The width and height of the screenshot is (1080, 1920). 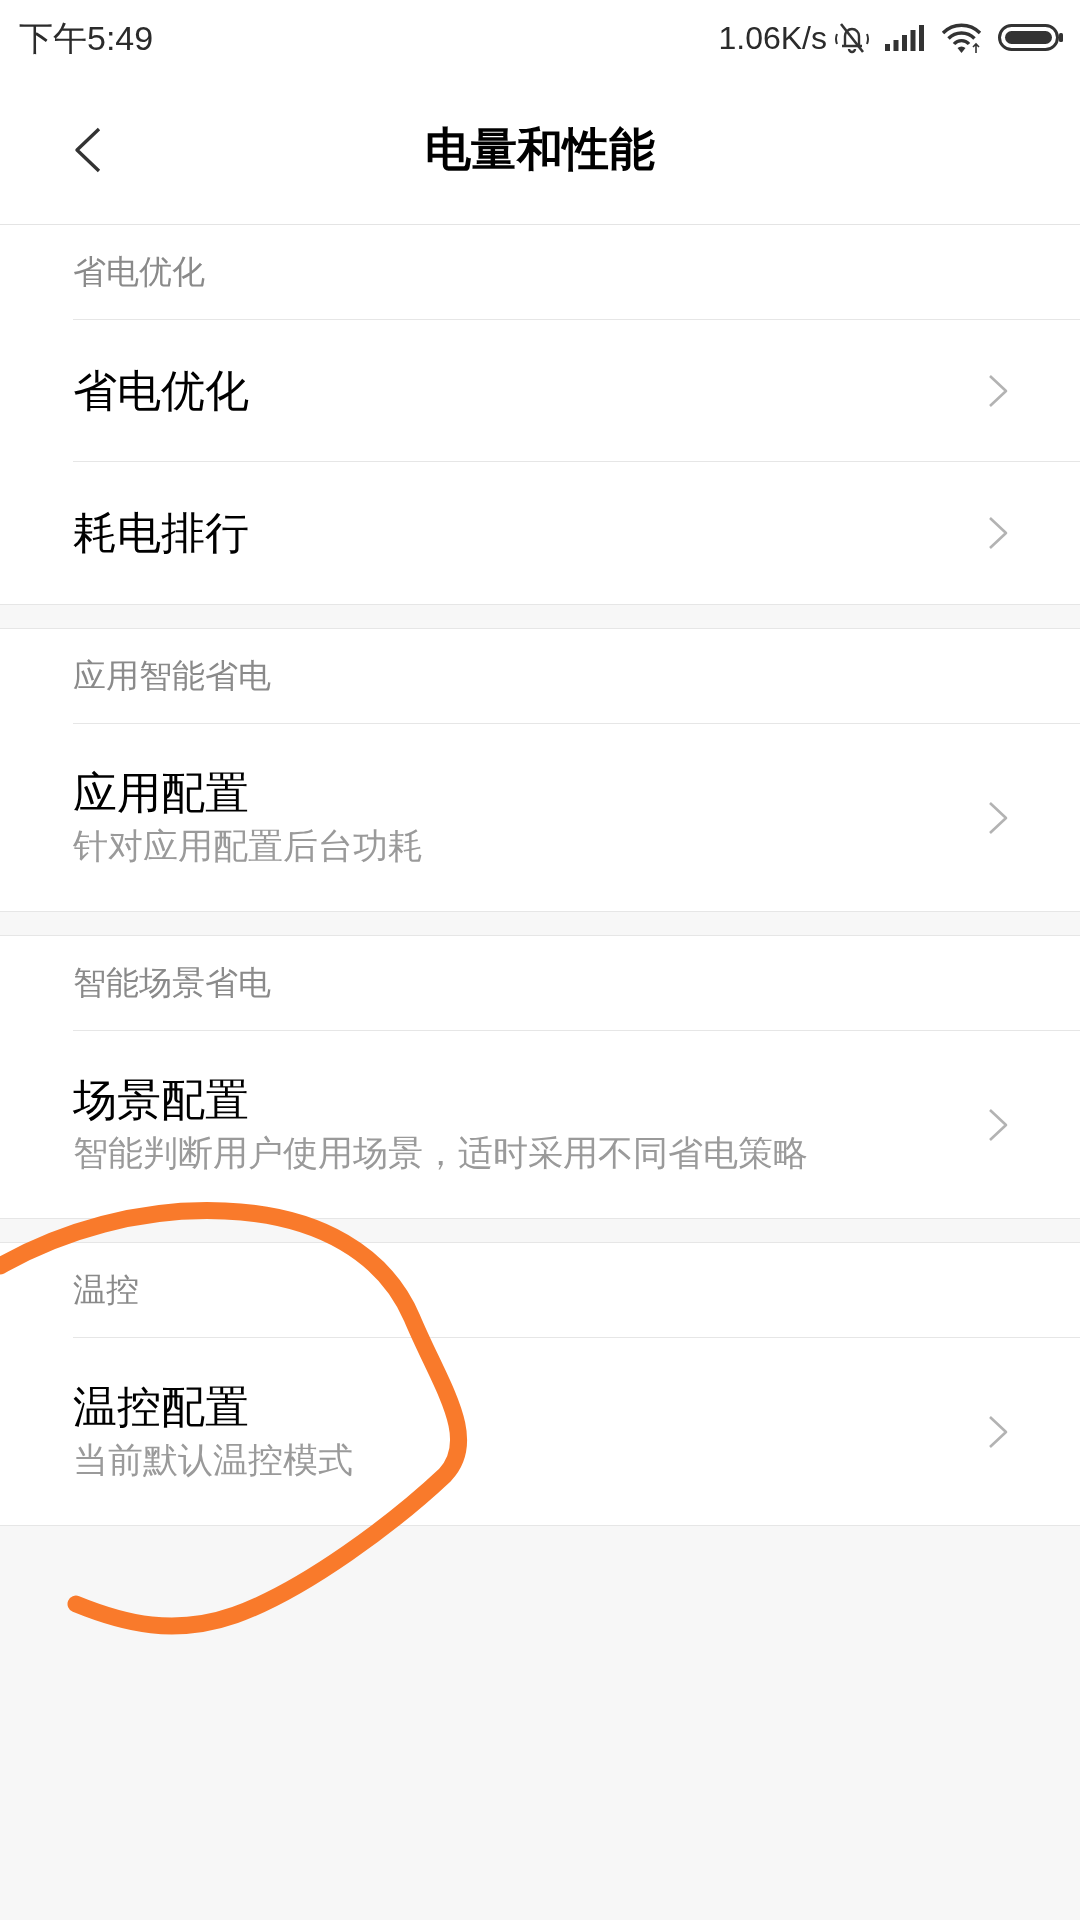 What do you see at coordinates (161, 792) in the screenshot?
I see `item-title: 应用配置` at bounding box center [161, 792].